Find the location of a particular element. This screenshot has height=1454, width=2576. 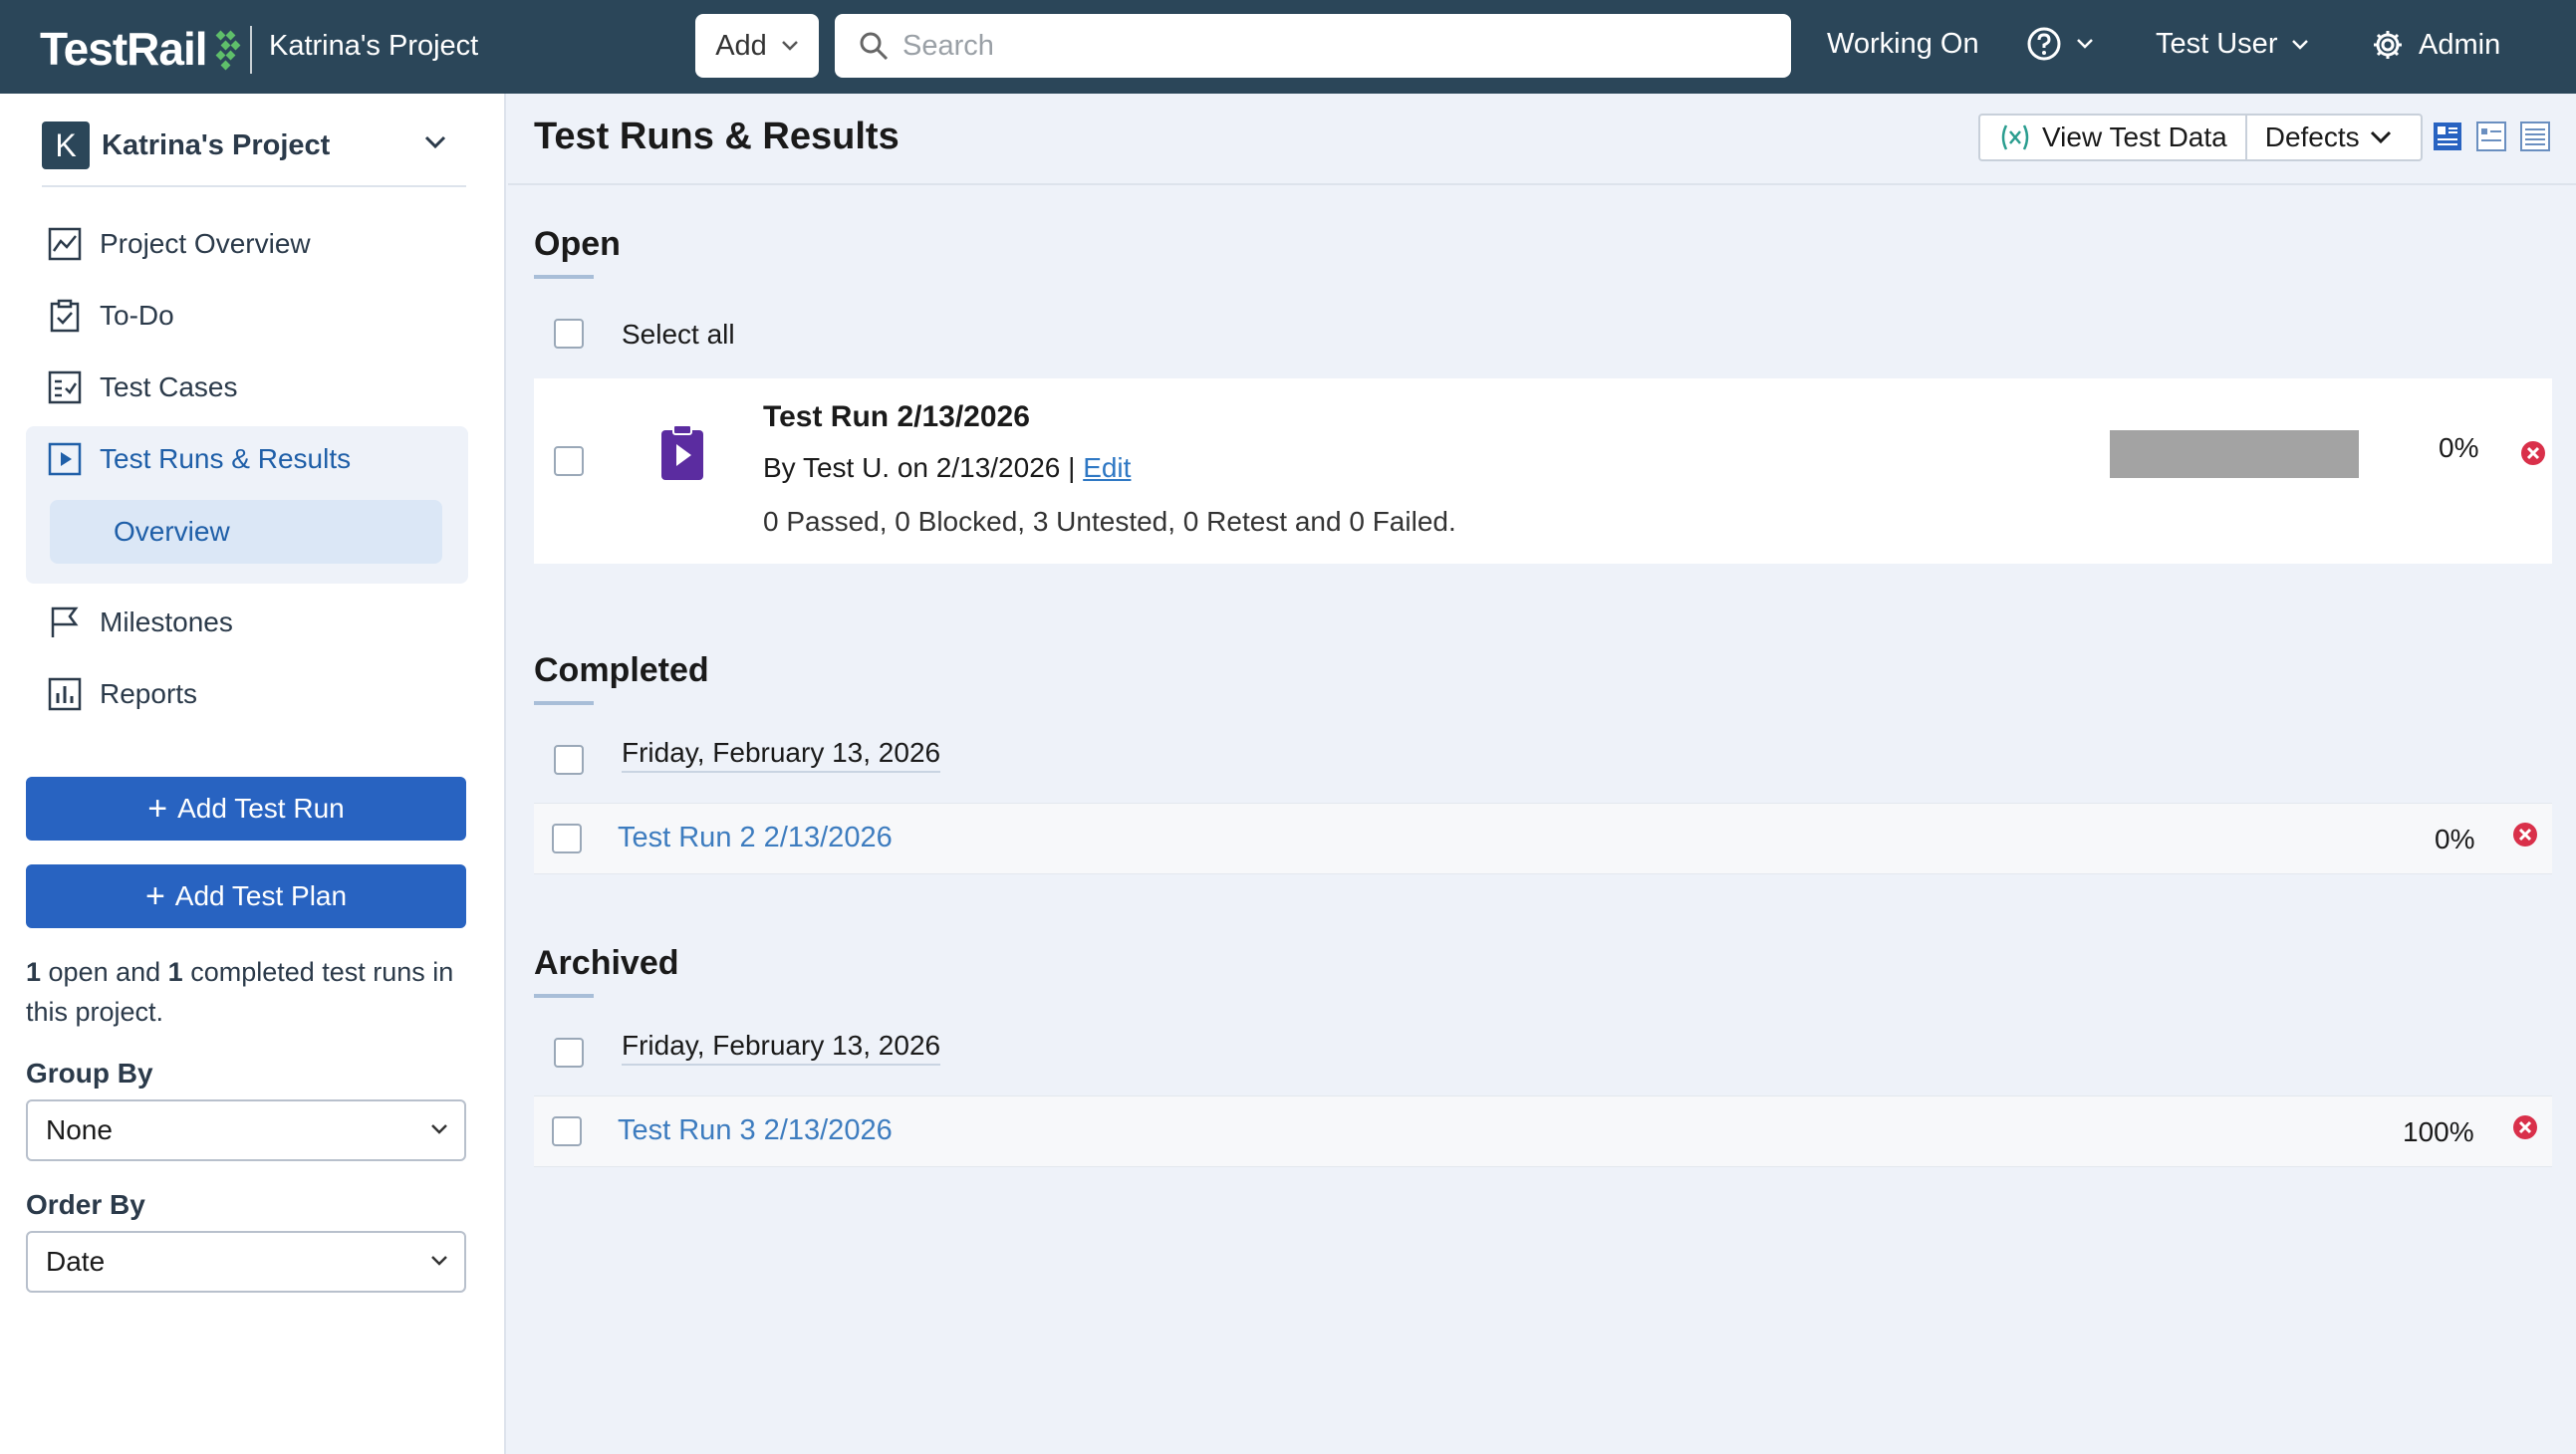

chart-icon is located at coordinates (65, 244).